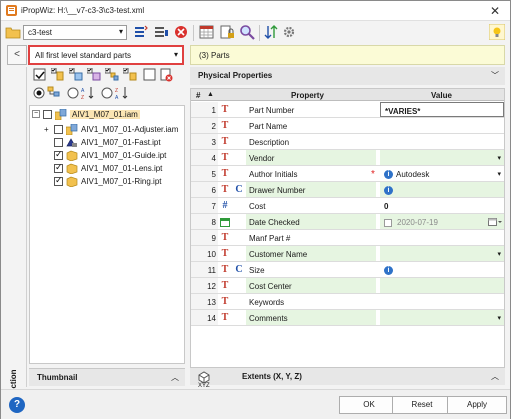  What do you see at coordinates (76, 75) in the screenshot?
I see `sheetmetal-filter-icon` at bounding box center [76, 75].